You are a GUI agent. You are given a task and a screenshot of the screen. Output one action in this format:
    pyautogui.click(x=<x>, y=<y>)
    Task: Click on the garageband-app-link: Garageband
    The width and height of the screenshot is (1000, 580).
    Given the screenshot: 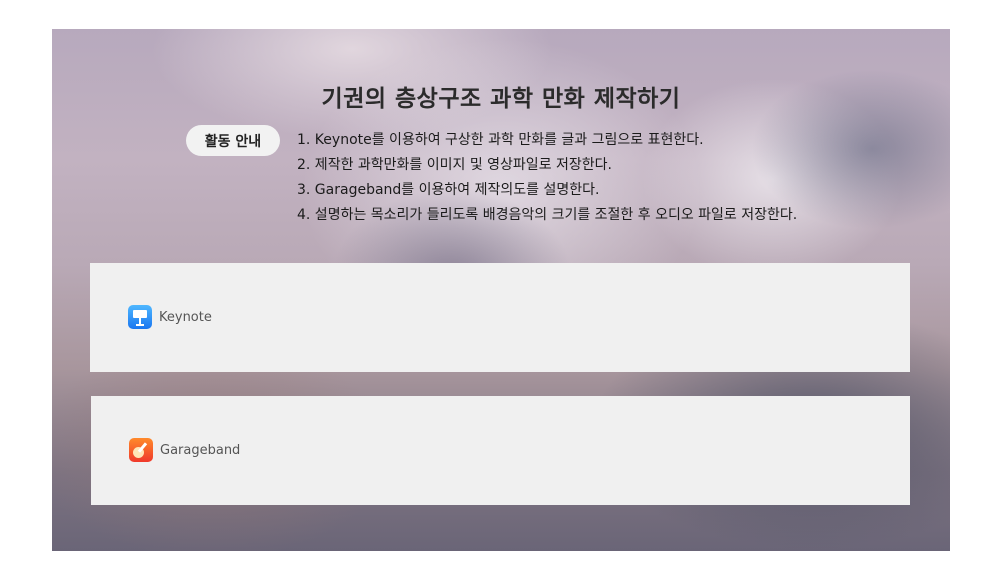 What is the action you would take?
    pyautogui.click(x=184, y=450)
    